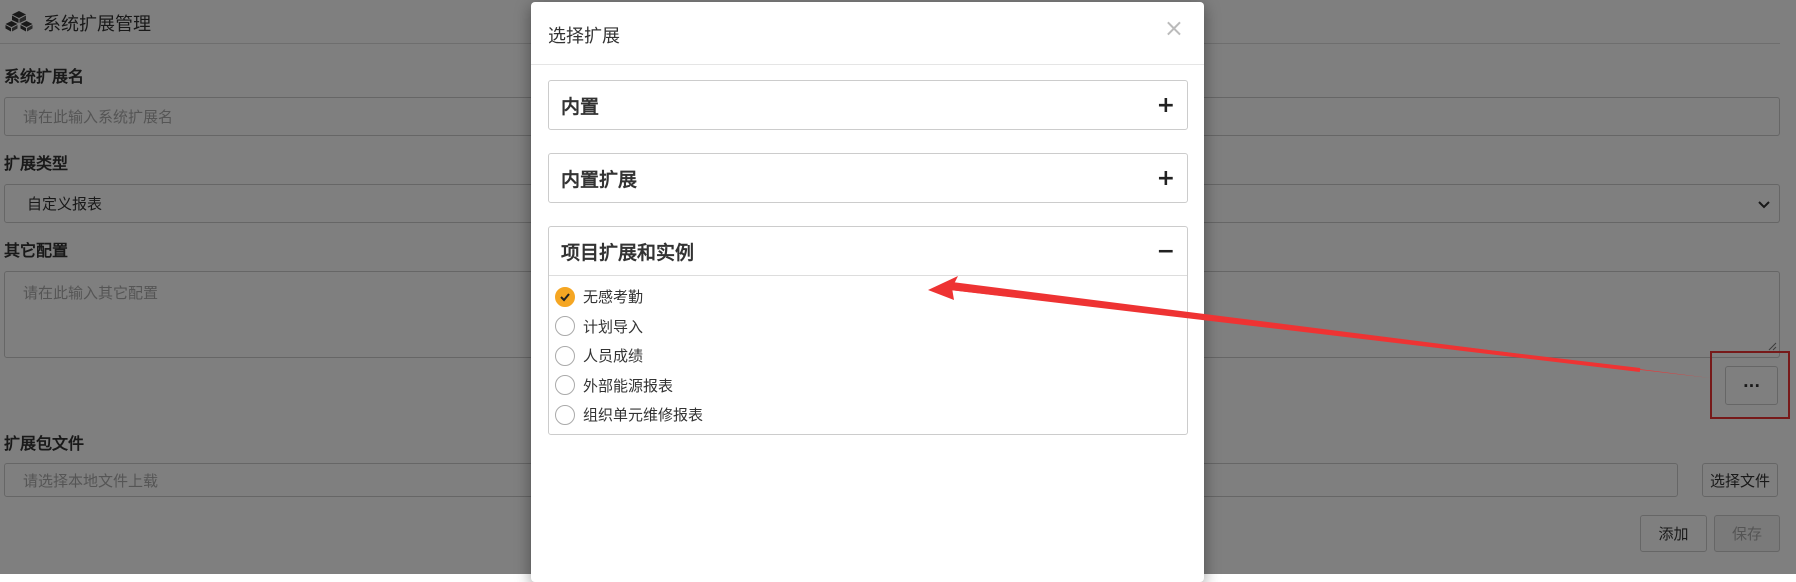  Describe the element at coordinates (871, 356) in the screenshot. I see `option-item: 人员成绩` at that location.